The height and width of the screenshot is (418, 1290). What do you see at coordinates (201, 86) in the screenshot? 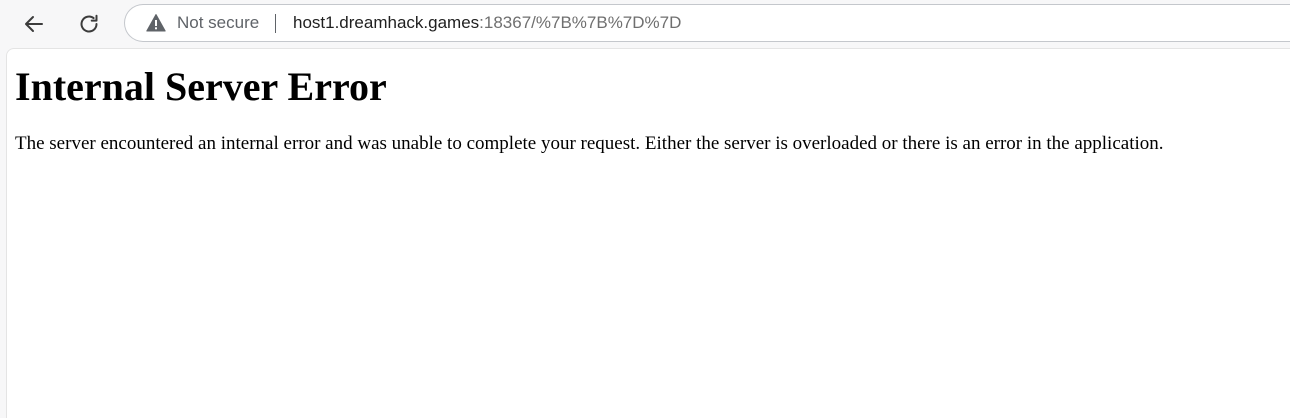
I see `page-heading: Internal Server Error` at bounding box center [201, 86].